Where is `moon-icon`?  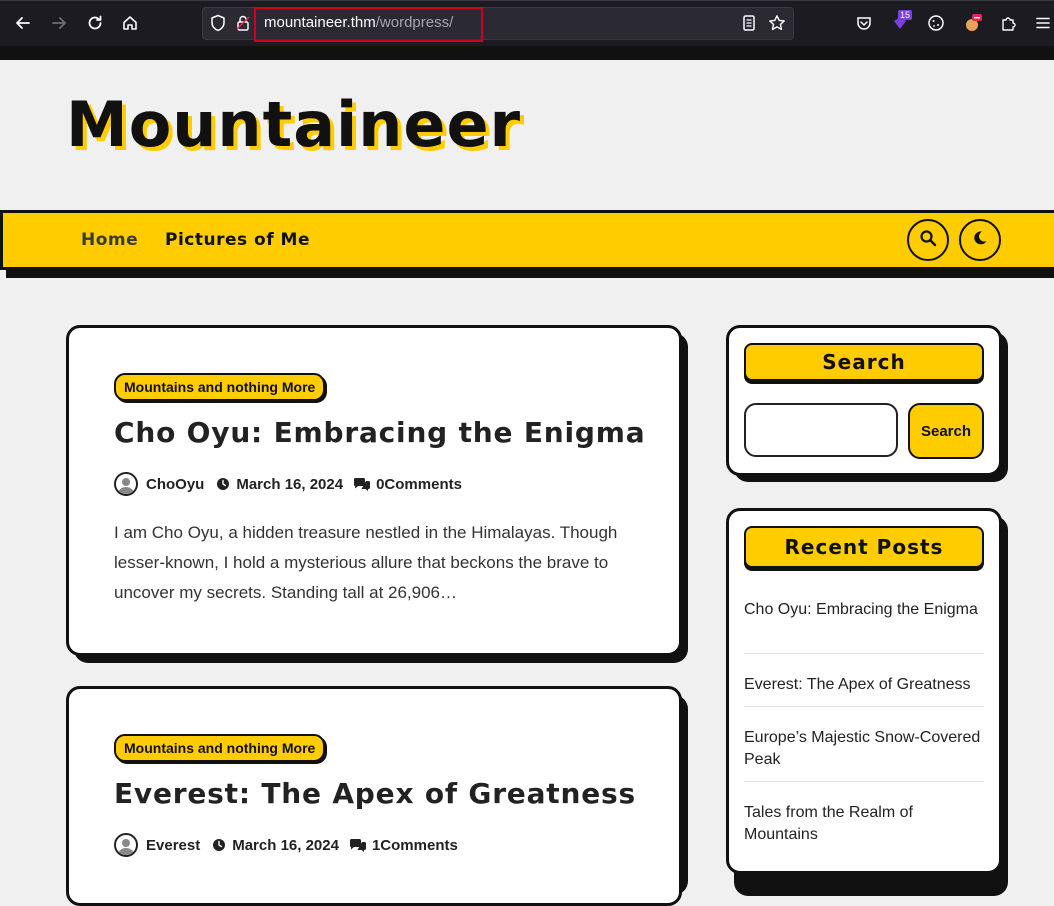 moon-icon is located at coordinates (980, 240).